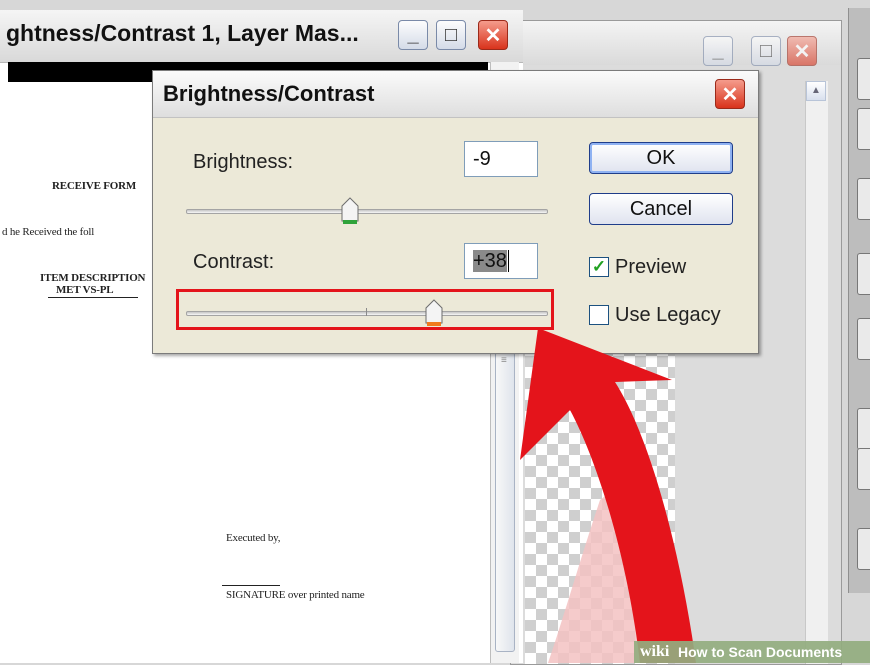 This screenshot has height=665, width=870. Describe the element at coordinates (350, 211) in the screenshot. I see `brightness-slider-thumb` at that location.